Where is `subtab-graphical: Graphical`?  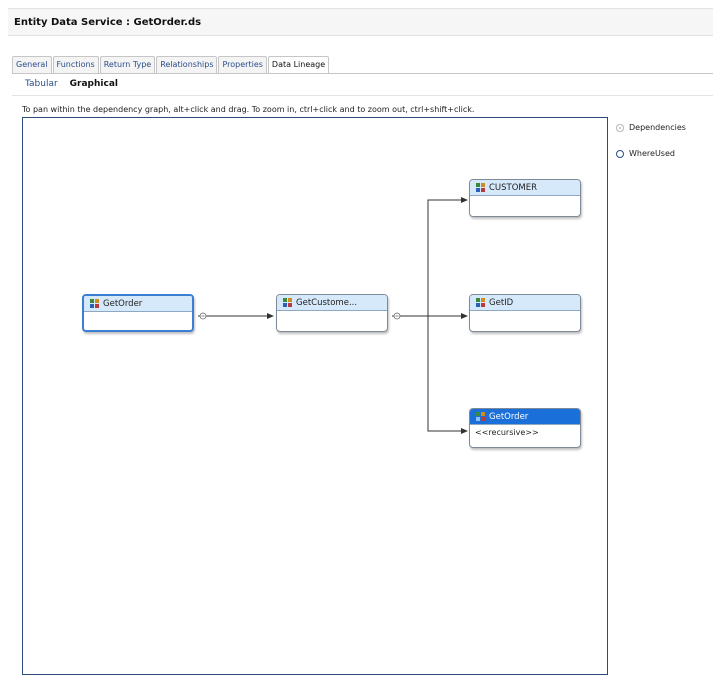
subtab-graphical: Graphical is located at coordinates (94, 84).